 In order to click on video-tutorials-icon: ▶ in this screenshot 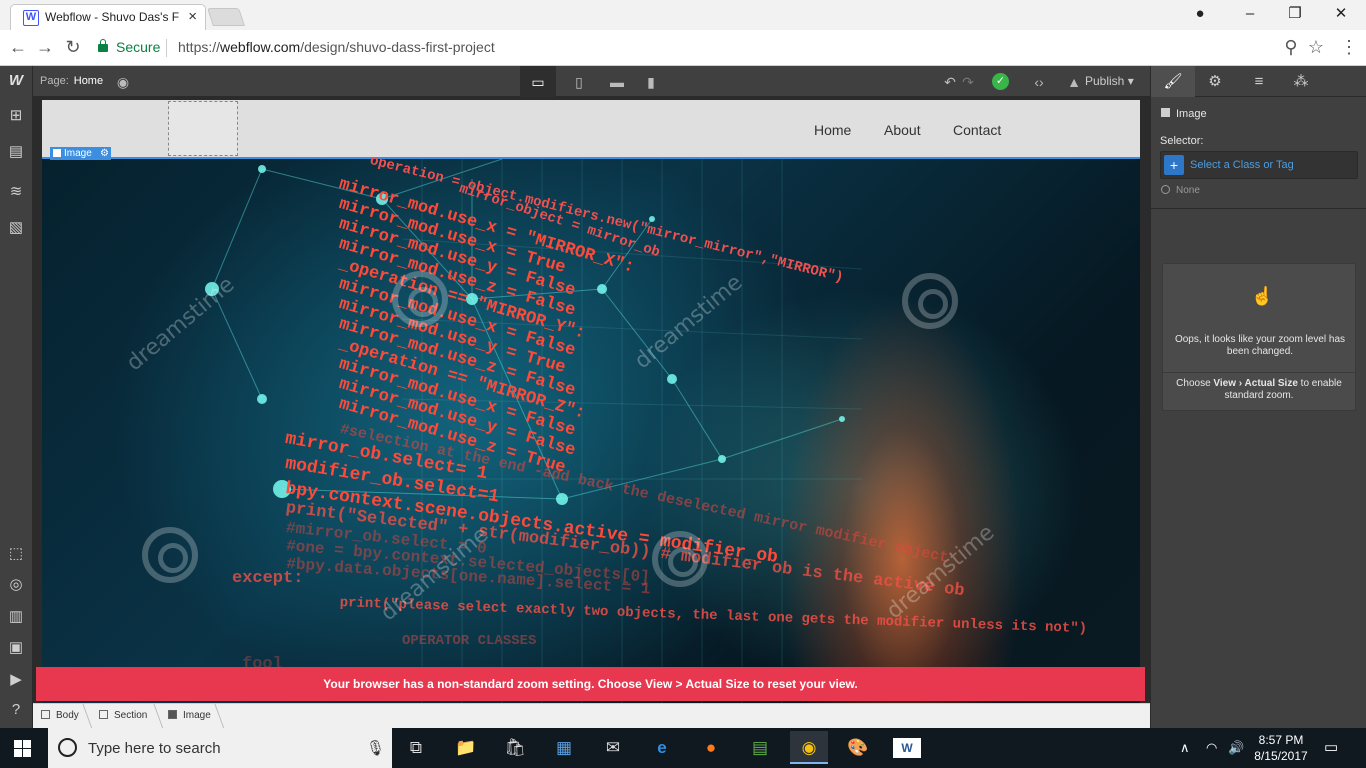, I will do `click(16, 680)`.